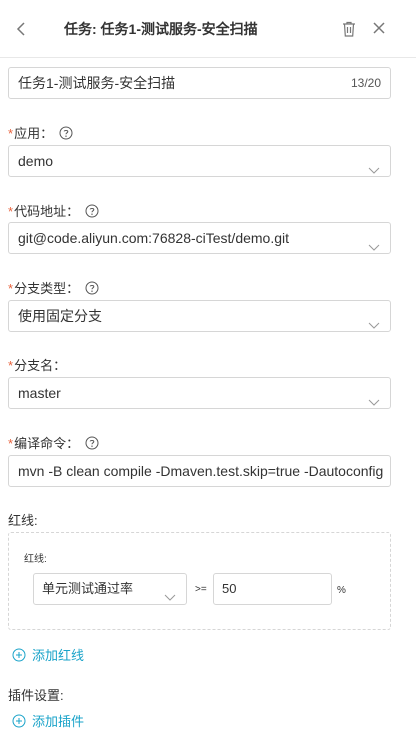 The height and width of the screenshot is (748, 416). I want to click on repo-label-text: 代码地址：, so click(47, 211).